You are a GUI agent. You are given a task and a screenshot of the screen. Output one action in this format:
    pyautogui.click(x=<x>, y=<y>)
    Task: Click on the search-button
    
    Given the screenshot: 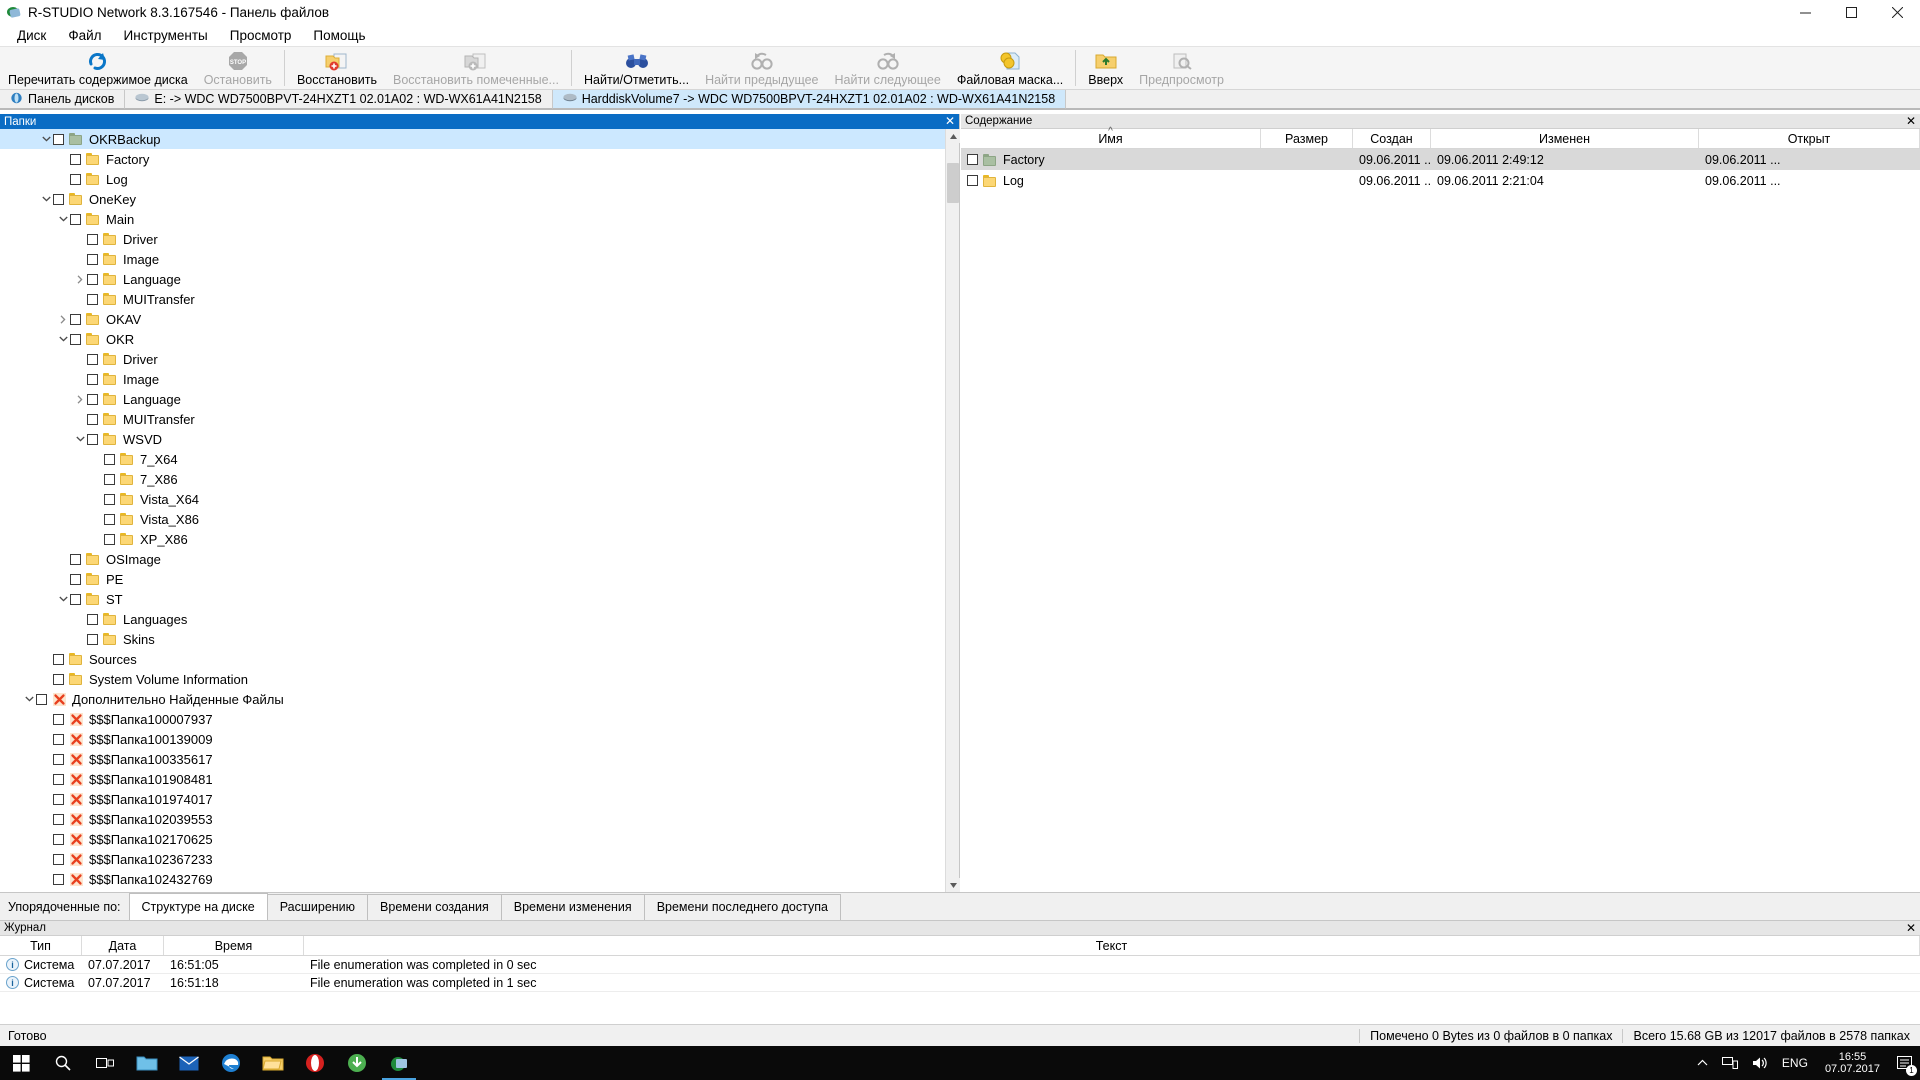 What is the action you would take?
    pyautogui.click(x=63, y=1063)
    